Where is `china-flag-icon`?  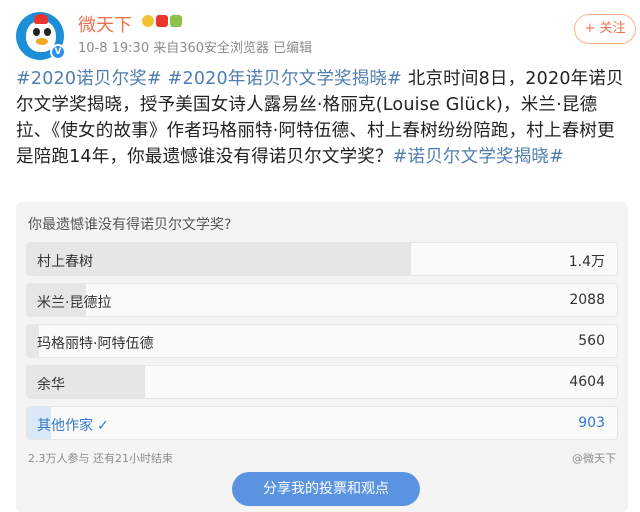
china-flag-icon is located at coordinates (162, 20).